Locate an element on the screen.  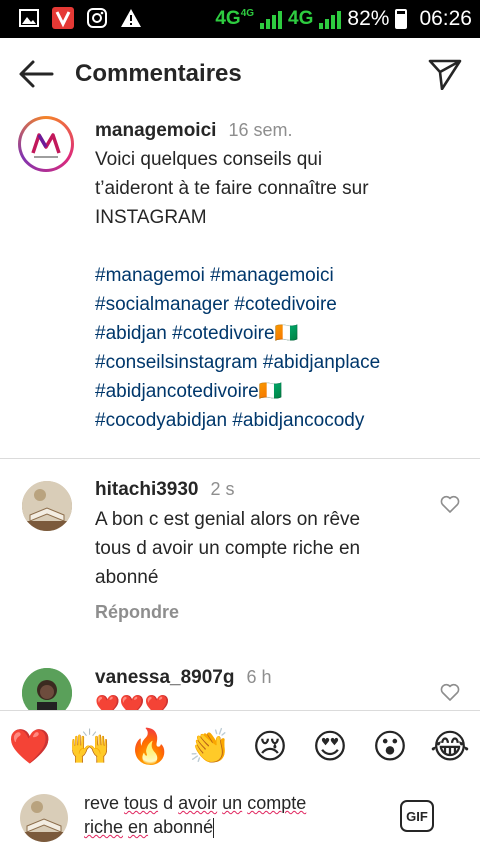
comment-input-line-2: riche en abonné is located at coordinates (149, 828).